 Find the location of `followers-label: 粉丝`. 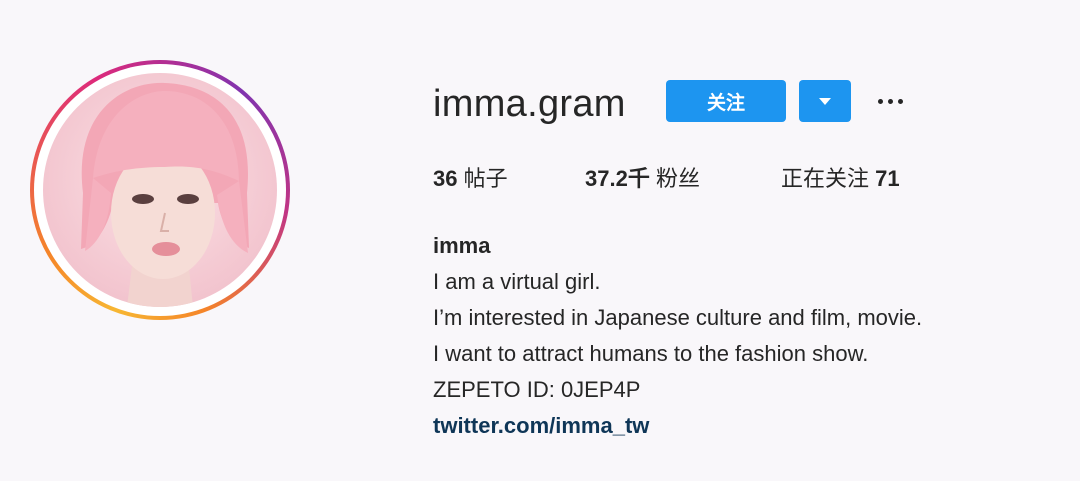

followers-label: 粉丝 is located at coordinates (677, 179).